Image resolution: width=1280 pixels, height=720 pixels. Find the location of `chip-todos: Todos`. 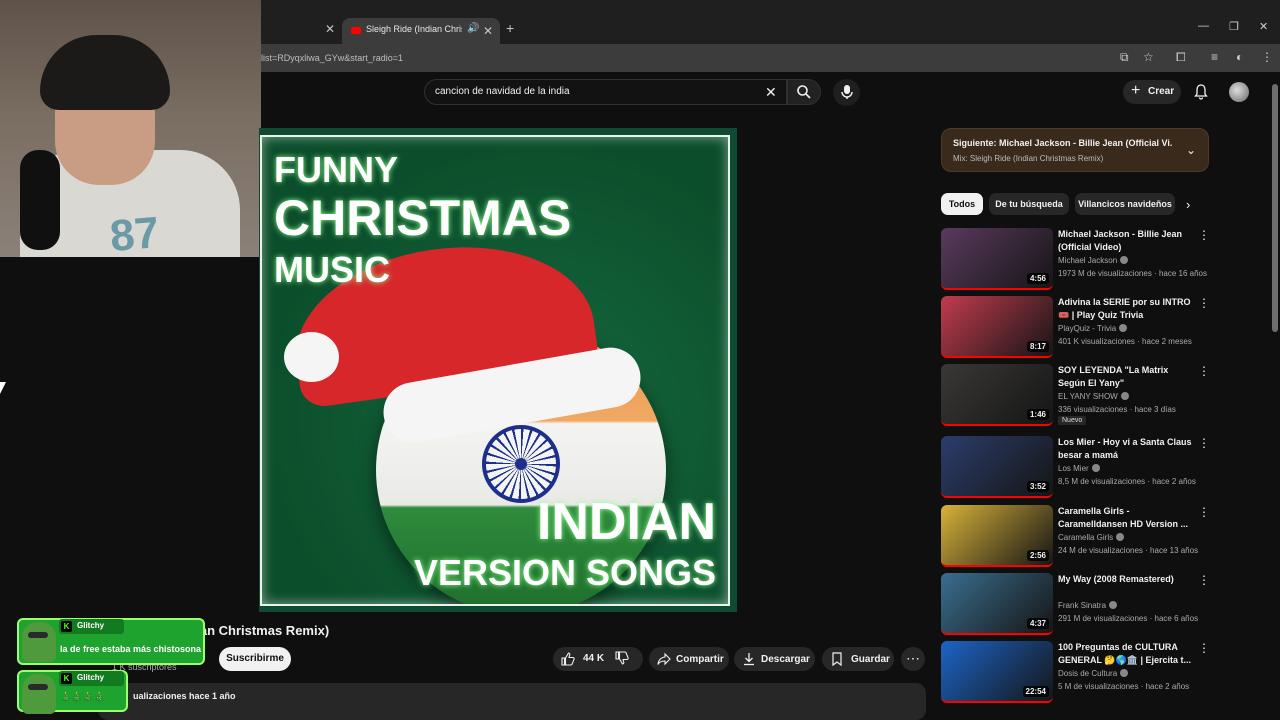

chip-todos: Todos is located at coordinates (962, 204).